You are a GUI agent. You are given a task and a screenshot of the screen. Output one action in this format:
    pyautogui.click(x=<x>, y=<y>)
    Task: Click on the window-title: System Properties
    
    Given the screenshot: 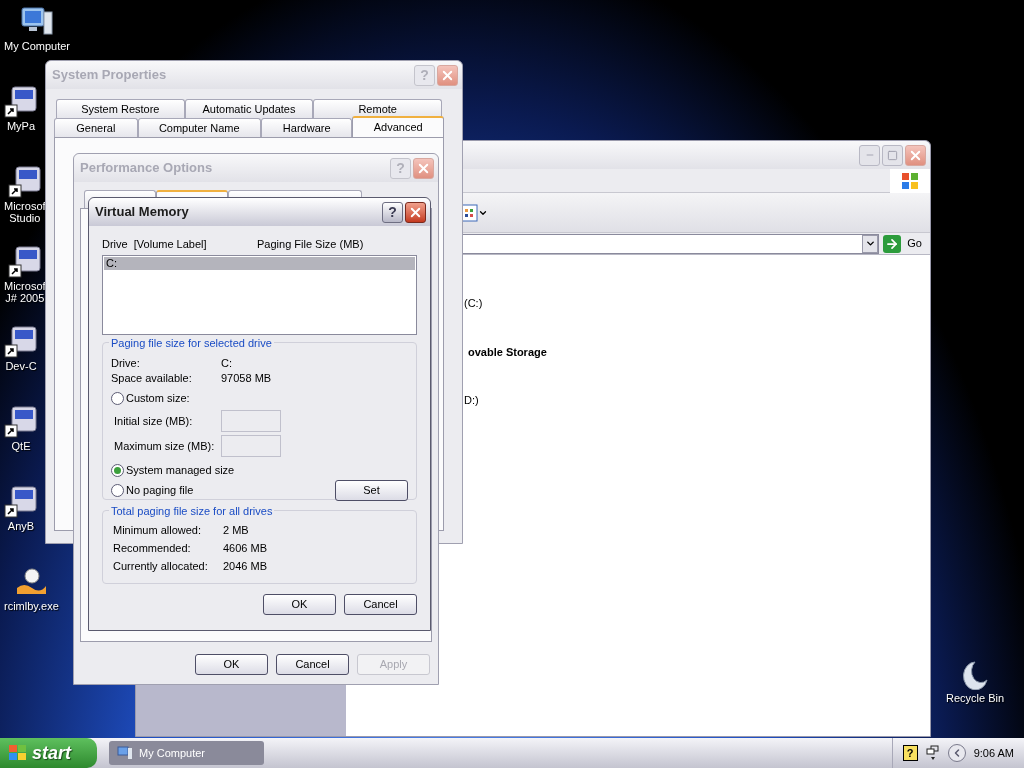 What is the action you would take?
    pyautogui.click(x=109, y=75)
    